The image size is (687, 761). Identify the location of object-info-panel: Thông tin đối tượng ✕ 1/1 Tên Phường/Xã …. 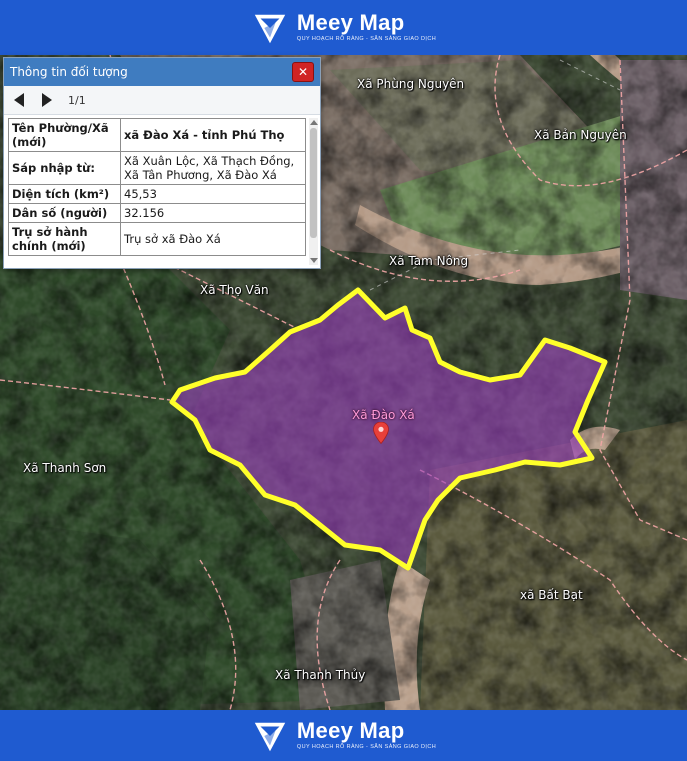
(162, 163).